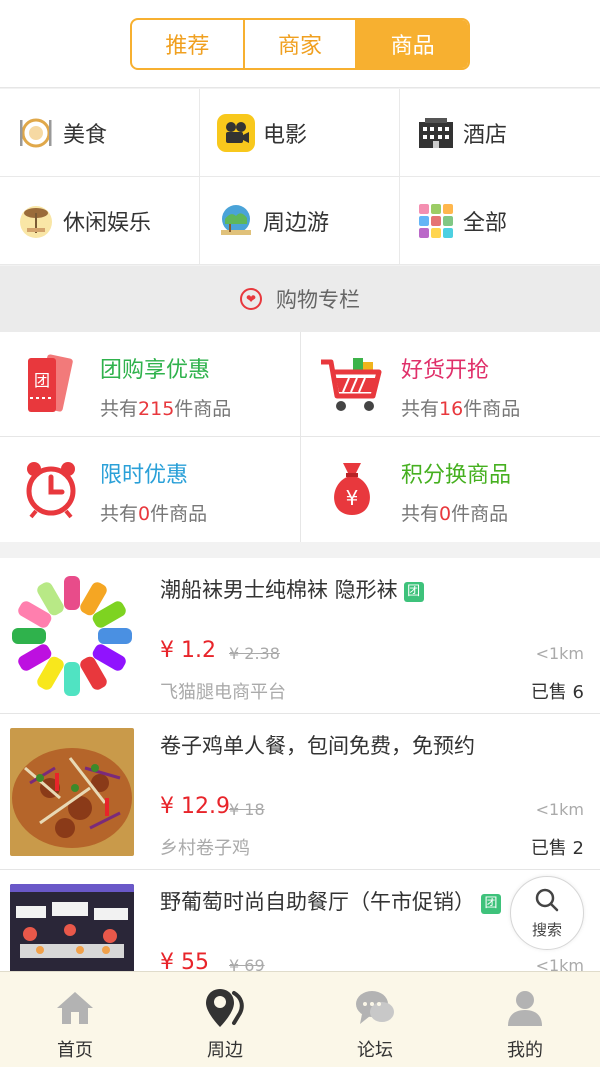 The width and height of the screenshot is (600, 1067). What do you see at coordinates (247, 963) in the screenshot?
I see `product-original-price: ¥ 69` at bounding box center [247, 963].